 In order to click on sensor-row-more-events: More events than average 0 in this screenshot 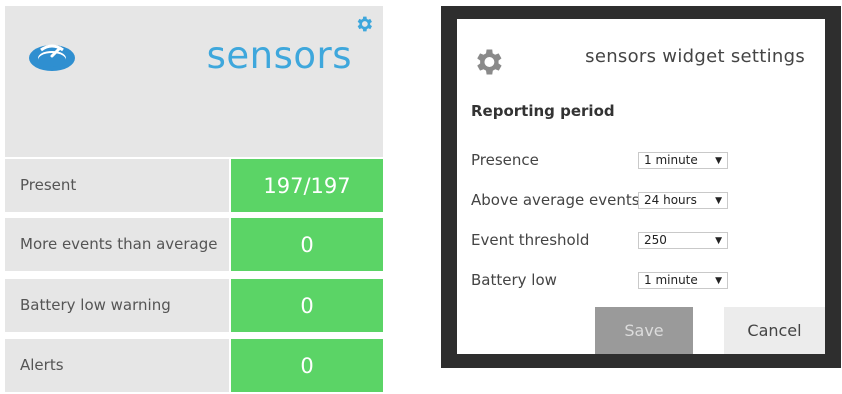, I will do `click(194, 244)`.